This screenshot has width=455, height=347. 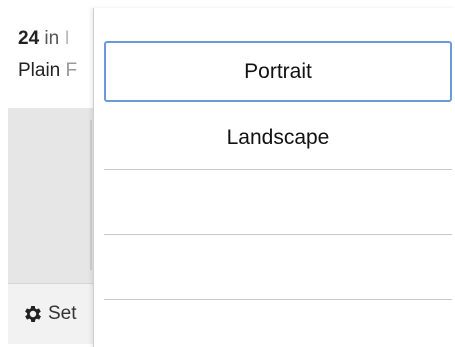 I want to click on option-portrait-label: Portrait, so click(x=278, y=71).